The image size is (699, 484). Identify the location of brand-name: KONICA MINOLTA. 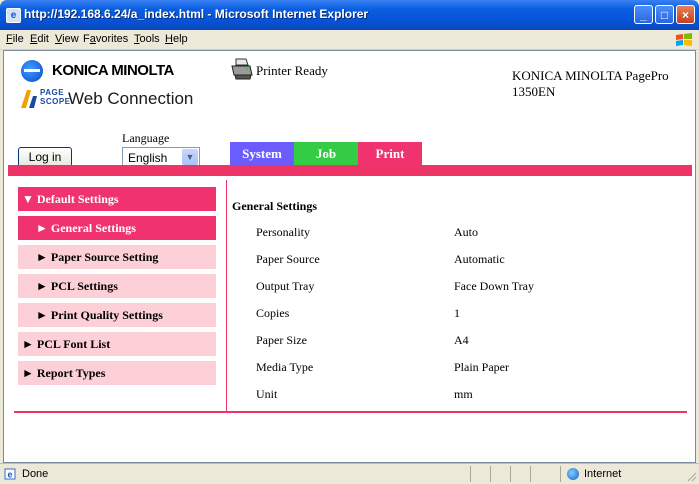
(113, 70).